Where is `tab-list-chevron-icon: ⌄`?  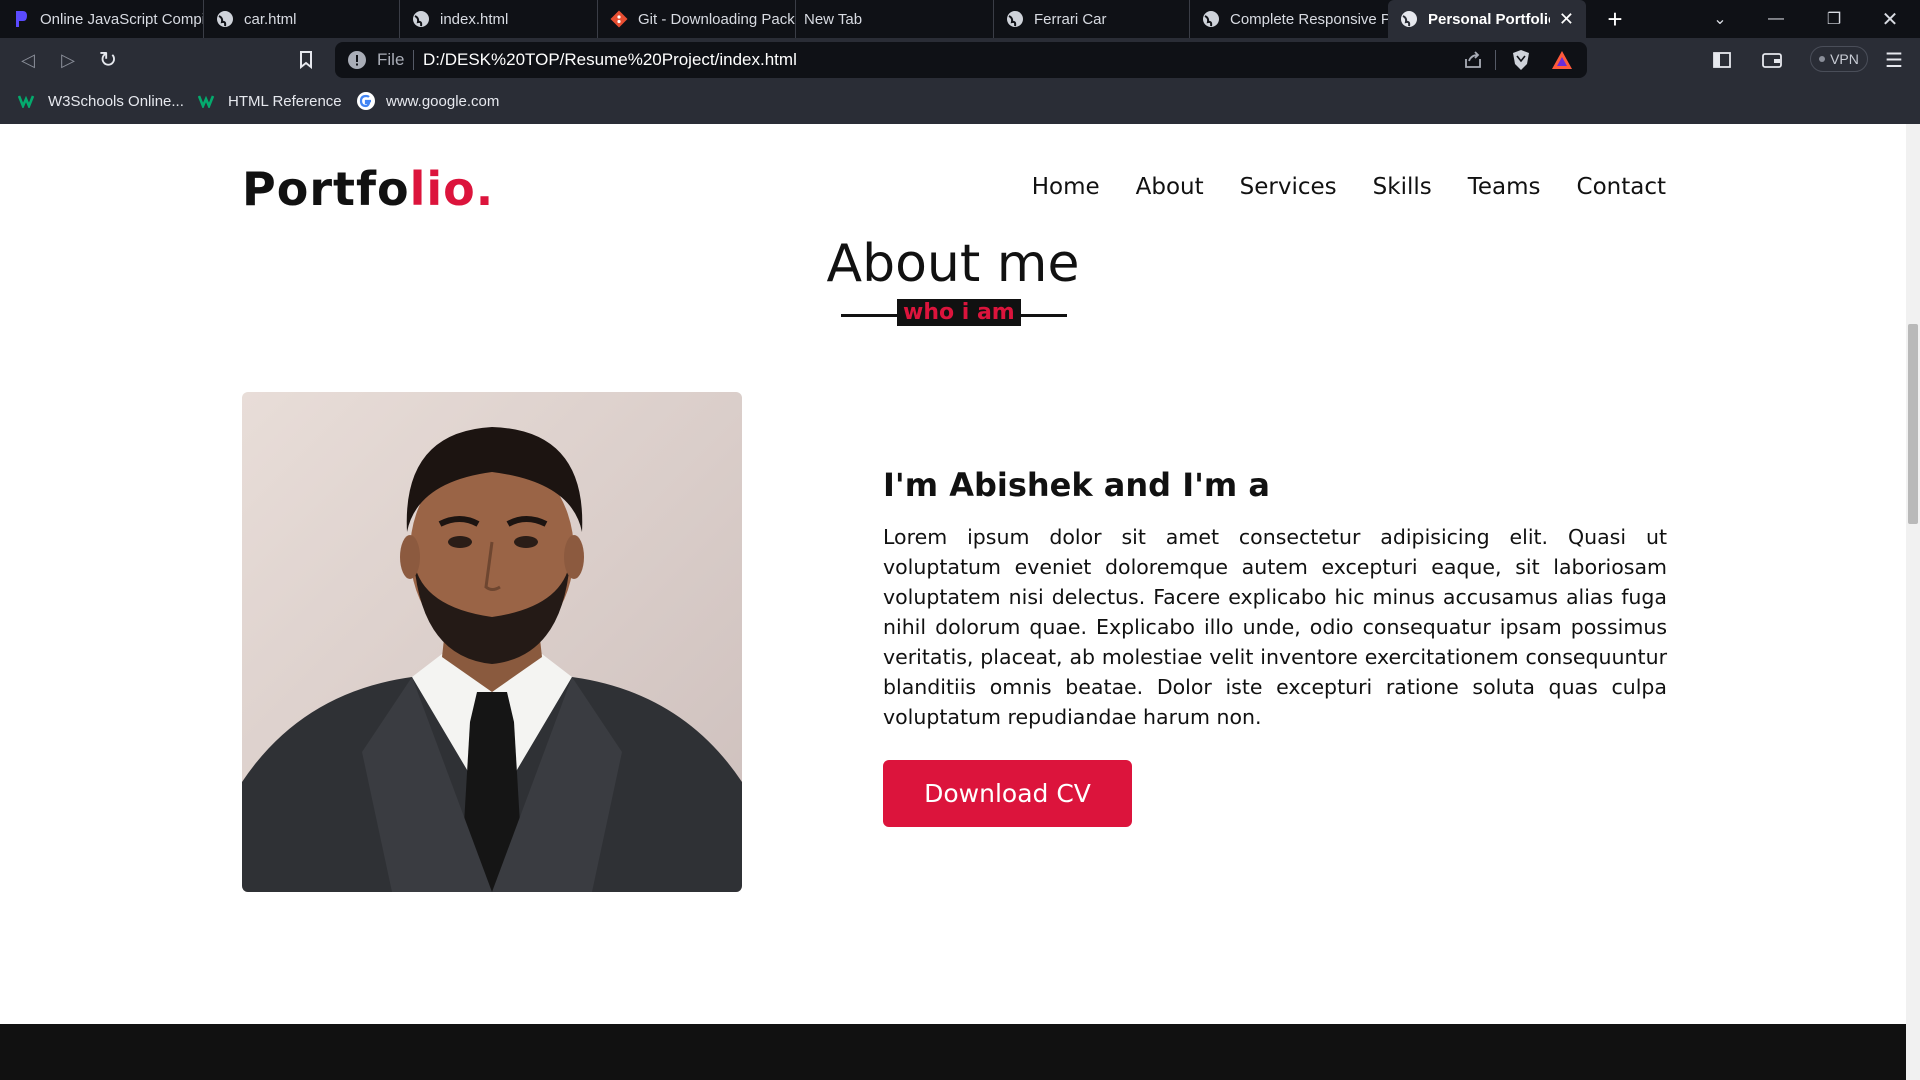 tab-list-chevron-icon: ⌄ is located at coordinates (1720, 19).